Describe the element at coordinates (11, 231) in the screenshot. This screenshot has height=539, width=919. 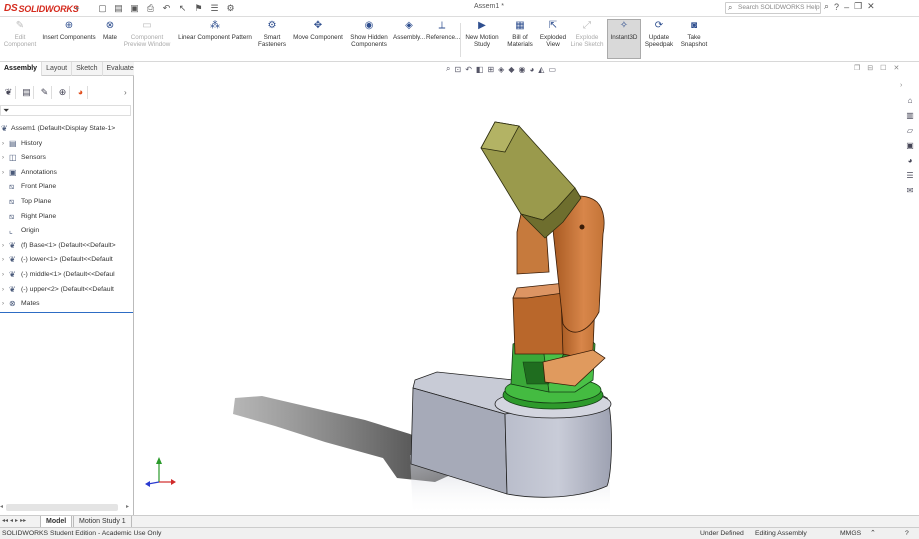
I see `origin-icon: ⌞` at that location.